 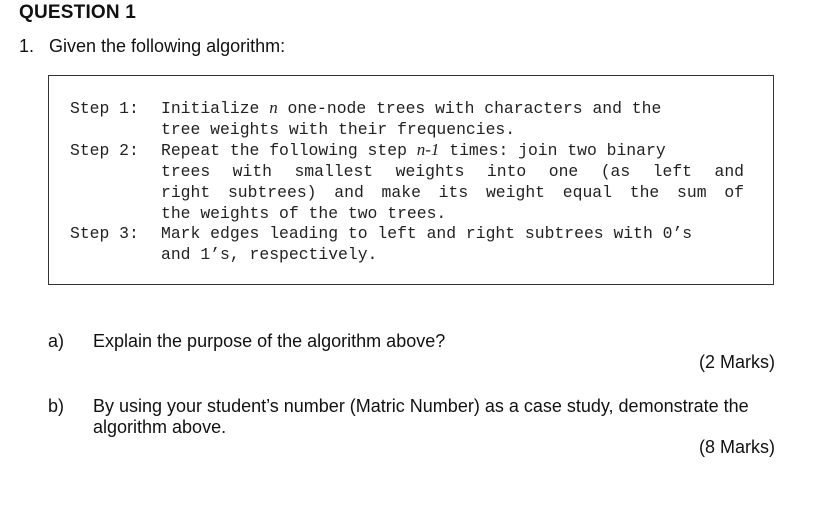 What do you see at coordinates (56, 341) in the screenshot?
I see `part-a-letter: a)` at bounding box center [56, 341].